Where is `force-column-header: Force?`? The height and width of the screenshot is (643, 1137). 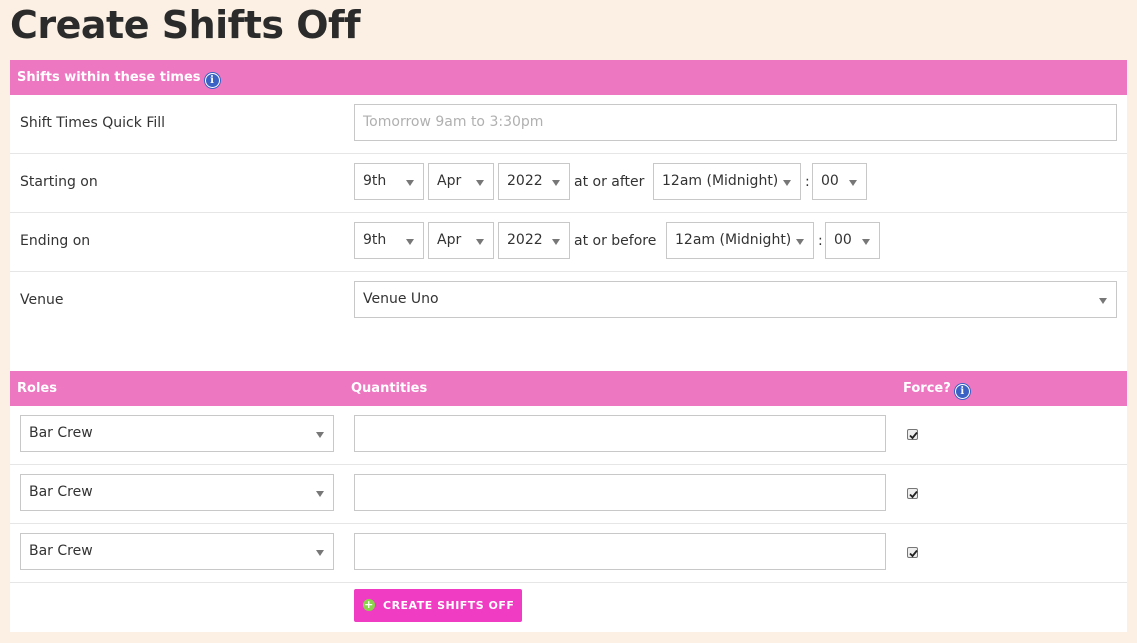 force-column-header: Force? is located at coordinates (927, 388).